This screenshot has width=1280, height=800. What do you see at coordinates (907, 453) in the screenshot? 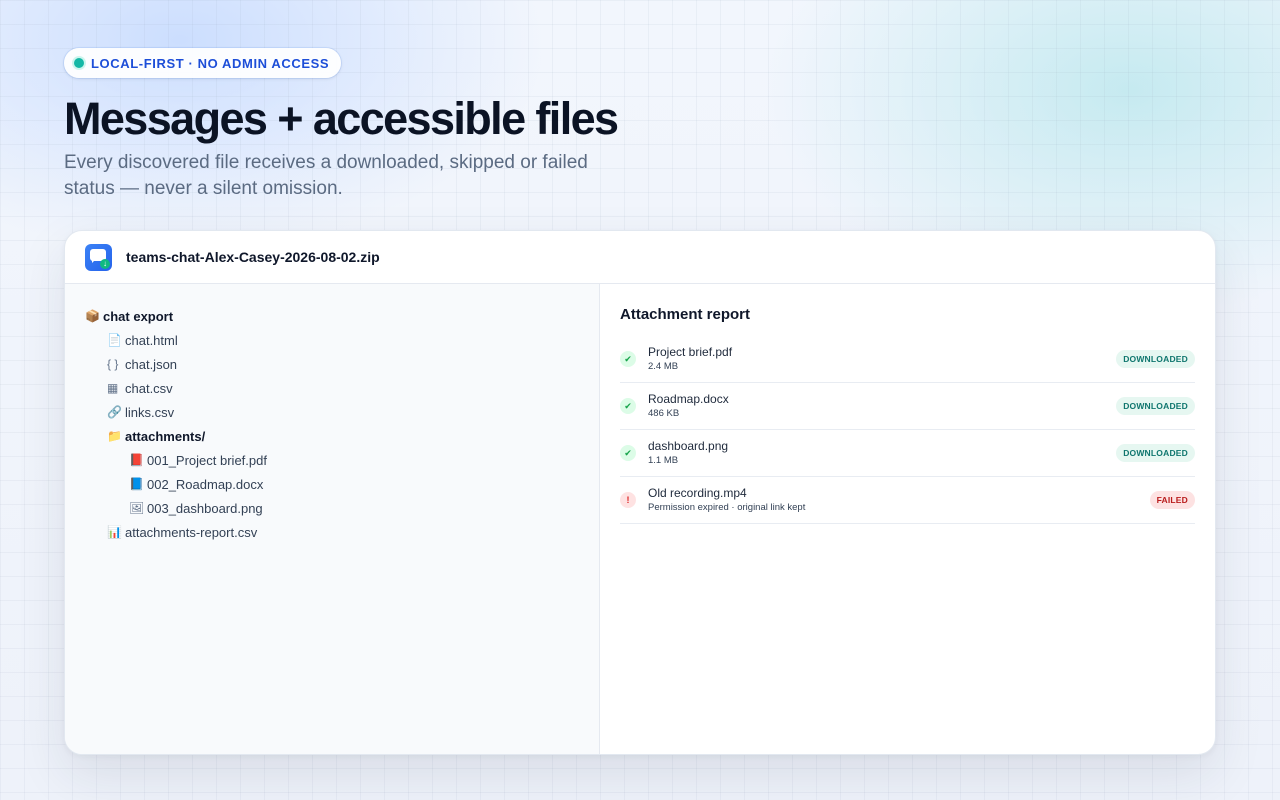
I see `list-item: ✔ dashboard.png 1.1 MB DOWNLOADED` at bounding box center [907, 453].